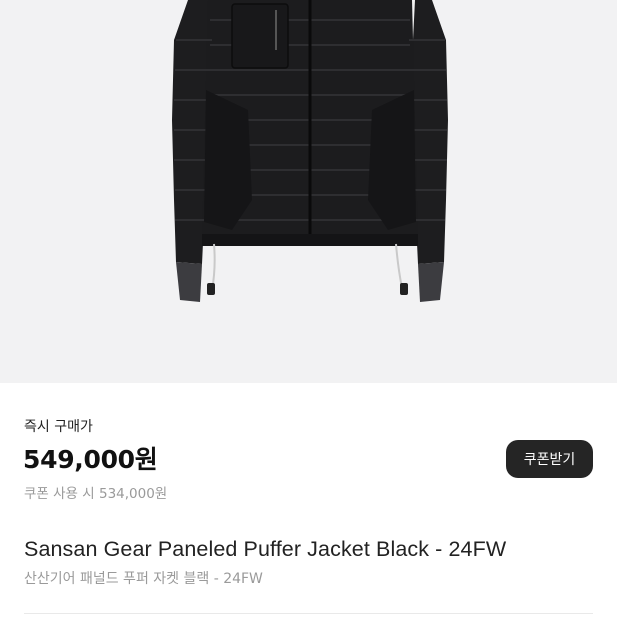 This screenshot has height=617, width=617. I want to click on price: 549,000원, so click(90, 459).